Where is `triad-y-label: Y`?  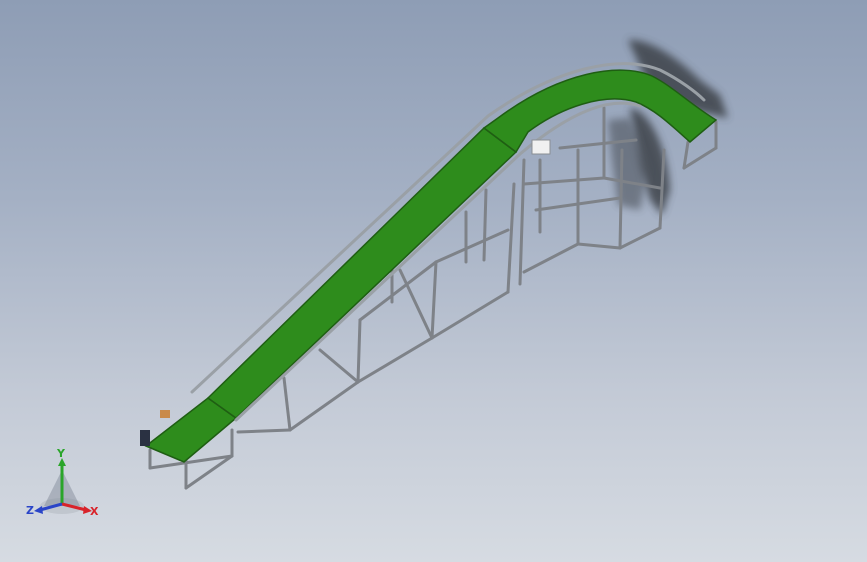
triad-y-label: Y is located at coordinates (61, 453).